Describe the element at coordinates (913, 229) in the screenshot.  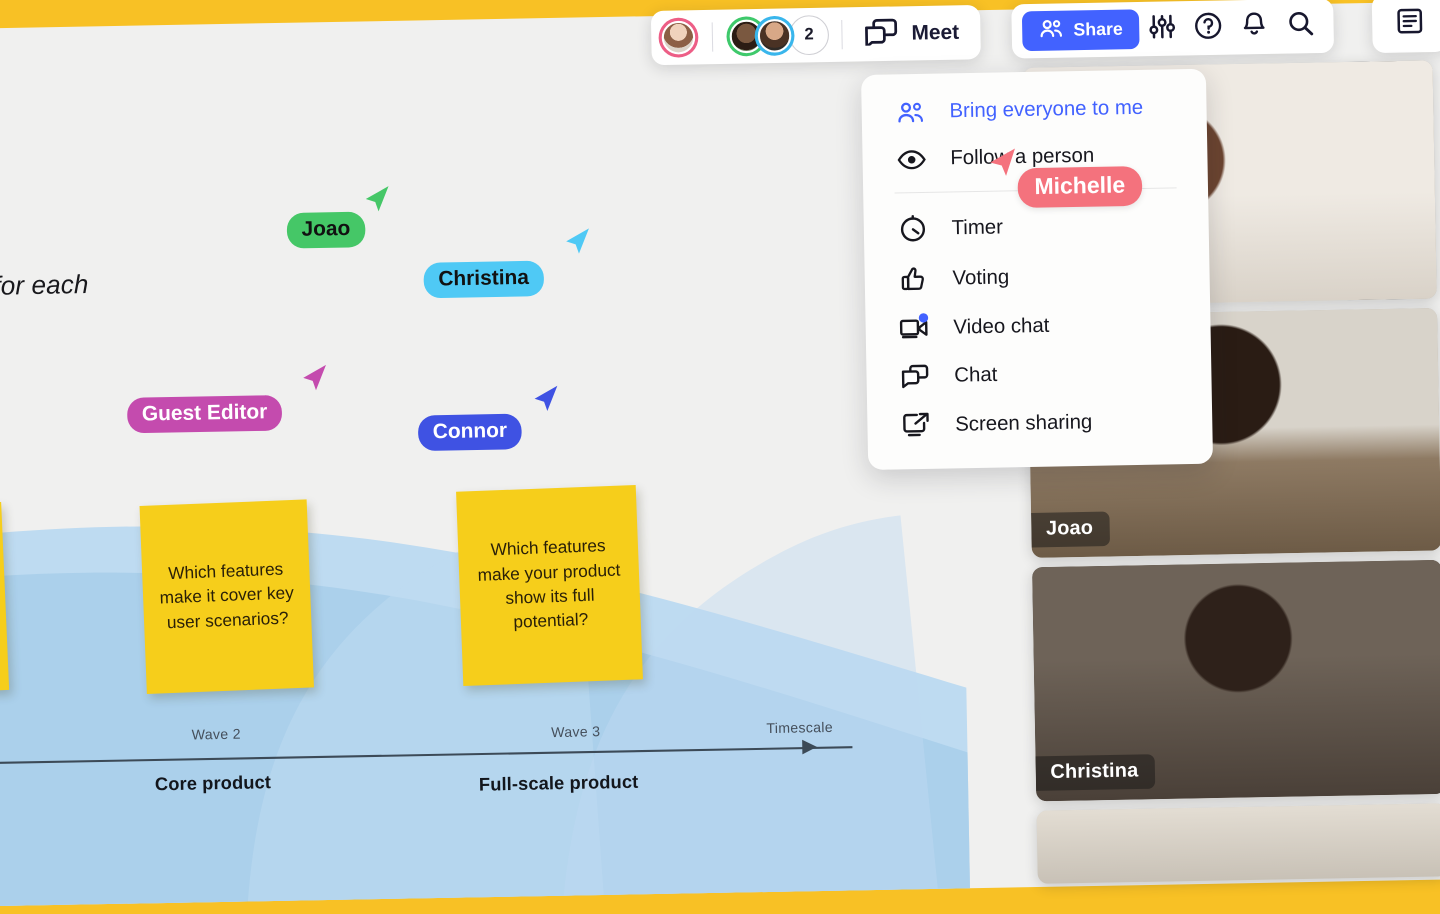
I see `timer-icon` at that location.